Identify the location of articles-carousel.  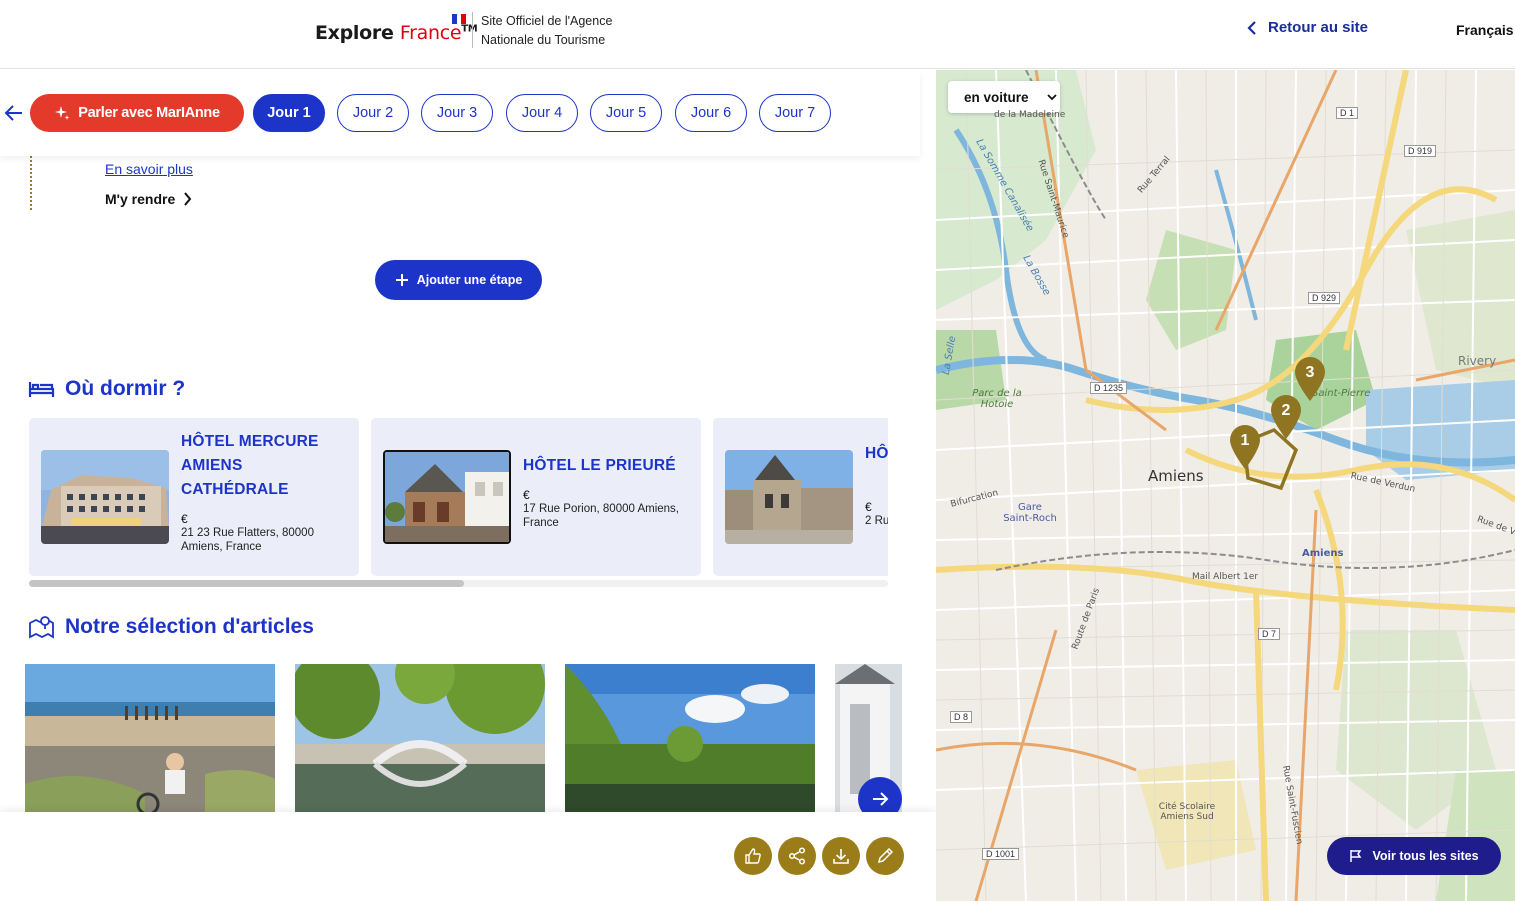
(463, 739).